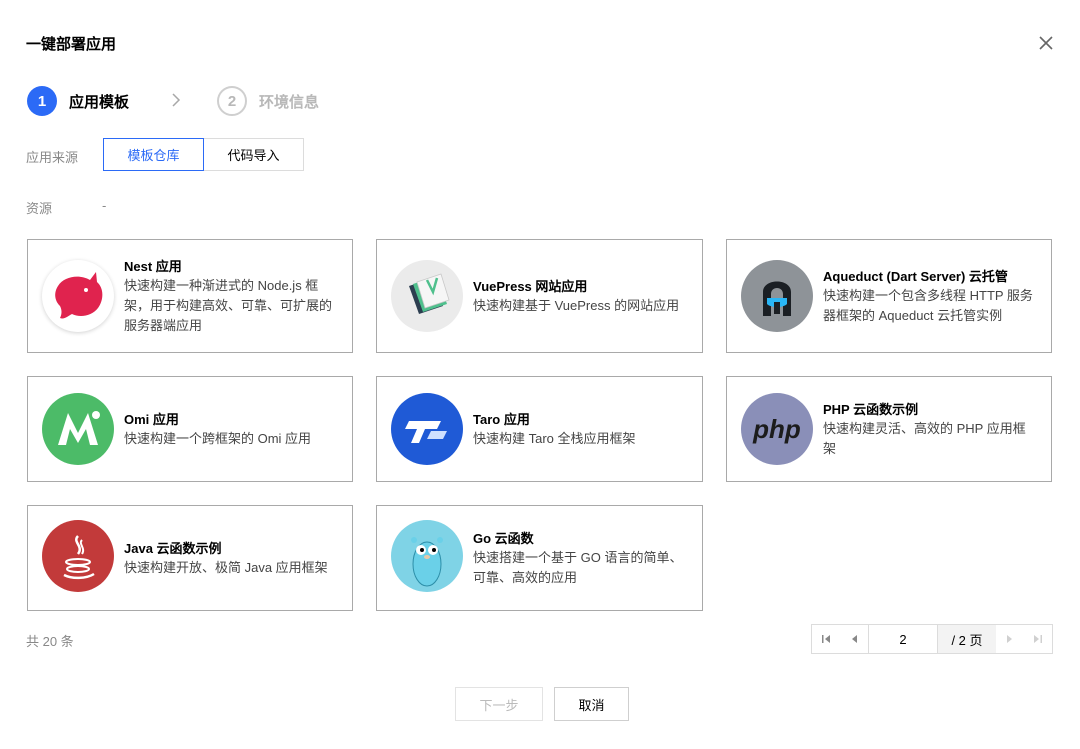 The width and height of the screenshot is (1080, 749). I want to click on page-number-input: 2, so click(903, 639).